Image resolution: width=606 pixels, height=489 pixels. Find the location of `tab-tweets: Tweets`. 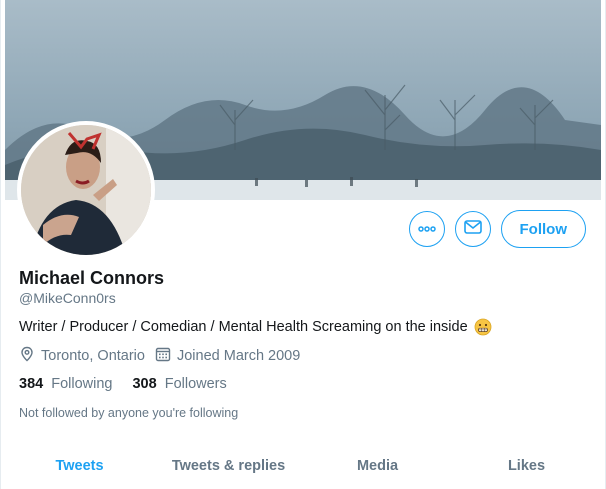

tab-tweets: Tweets is located at coordinates (79, 466).